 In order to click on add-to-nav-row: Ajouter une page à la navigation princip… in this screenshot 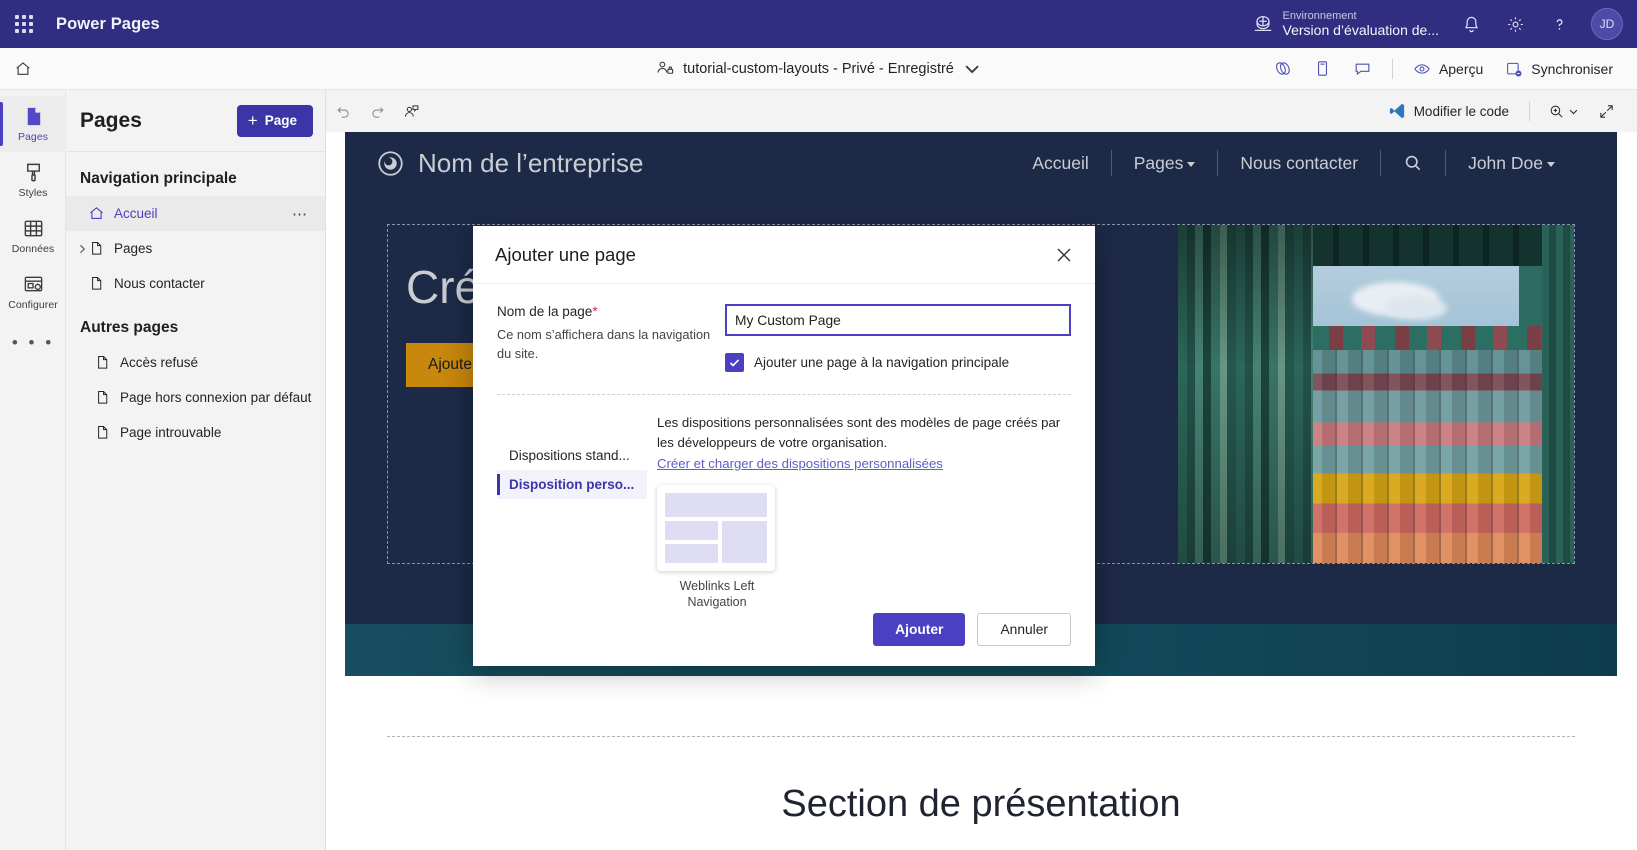, I will do `click(898, 362)`.